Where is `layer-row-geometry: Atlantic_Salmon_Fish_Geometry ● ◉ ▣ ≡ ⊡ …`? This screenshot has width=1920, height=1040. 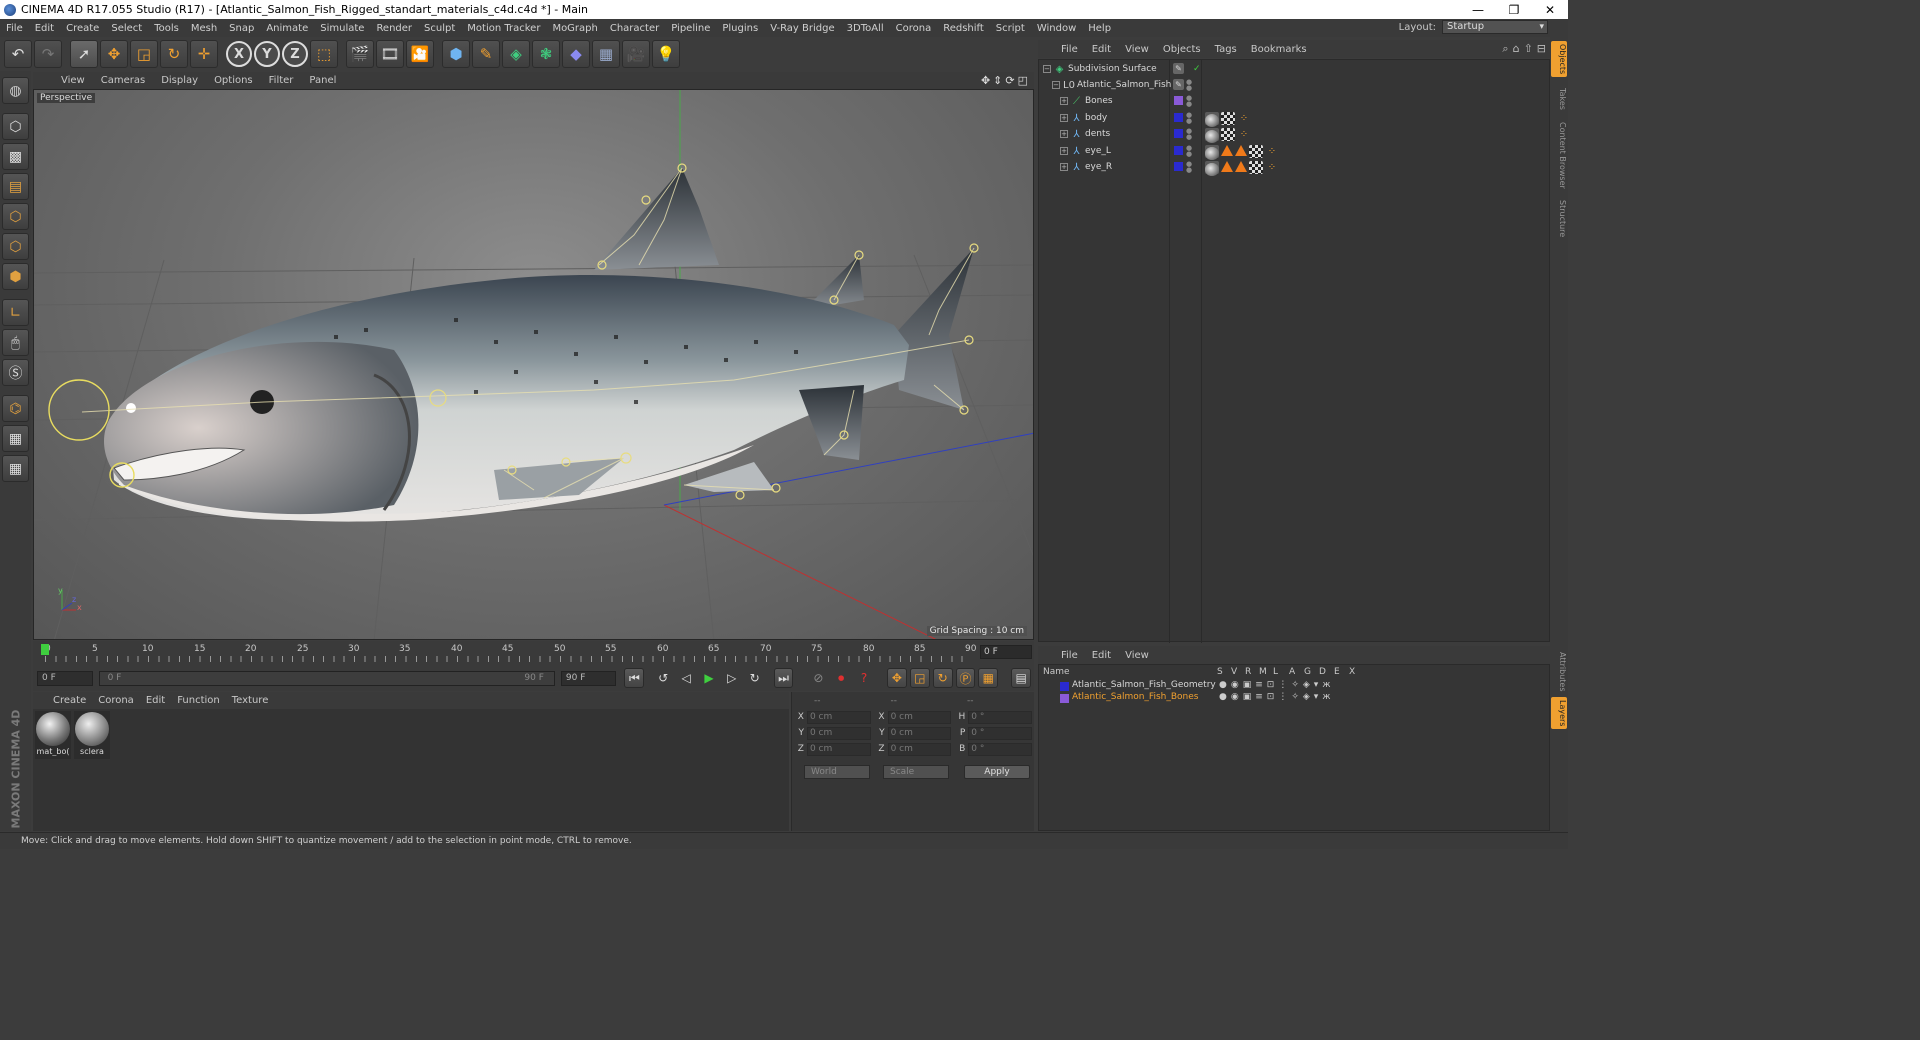
layer-row-geometry: Atlantic_Salmon_Fish_Geometry ● ◉ ▣ ≡ ⊡ … is located at coordinates (1294, 686).